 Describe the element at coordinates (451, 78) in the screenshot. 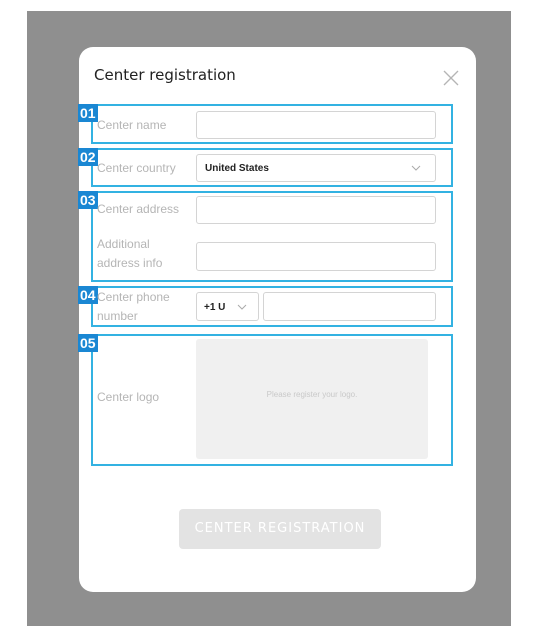

I see `close-icon` at that location.